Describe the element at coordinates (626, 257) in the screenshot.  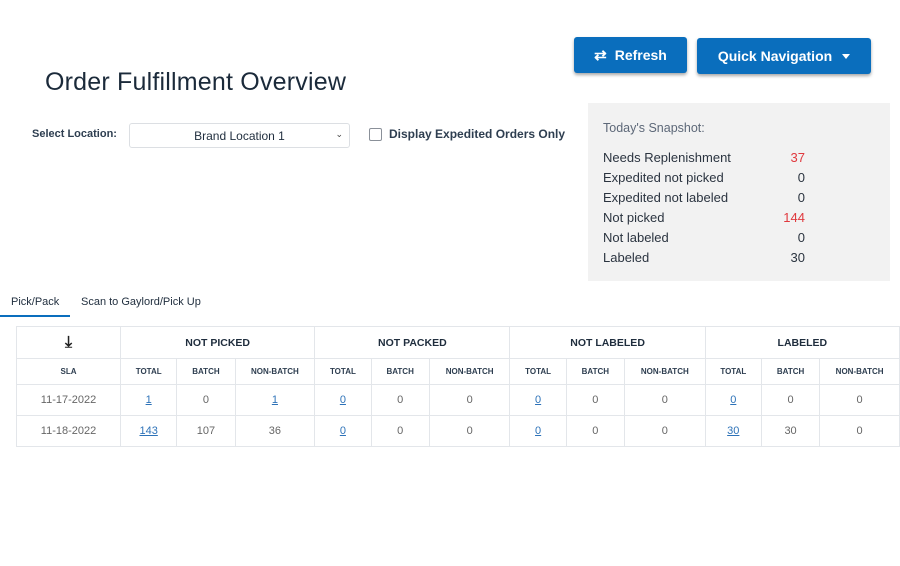
I see `snapshot-row-label: Labeled` at that location.